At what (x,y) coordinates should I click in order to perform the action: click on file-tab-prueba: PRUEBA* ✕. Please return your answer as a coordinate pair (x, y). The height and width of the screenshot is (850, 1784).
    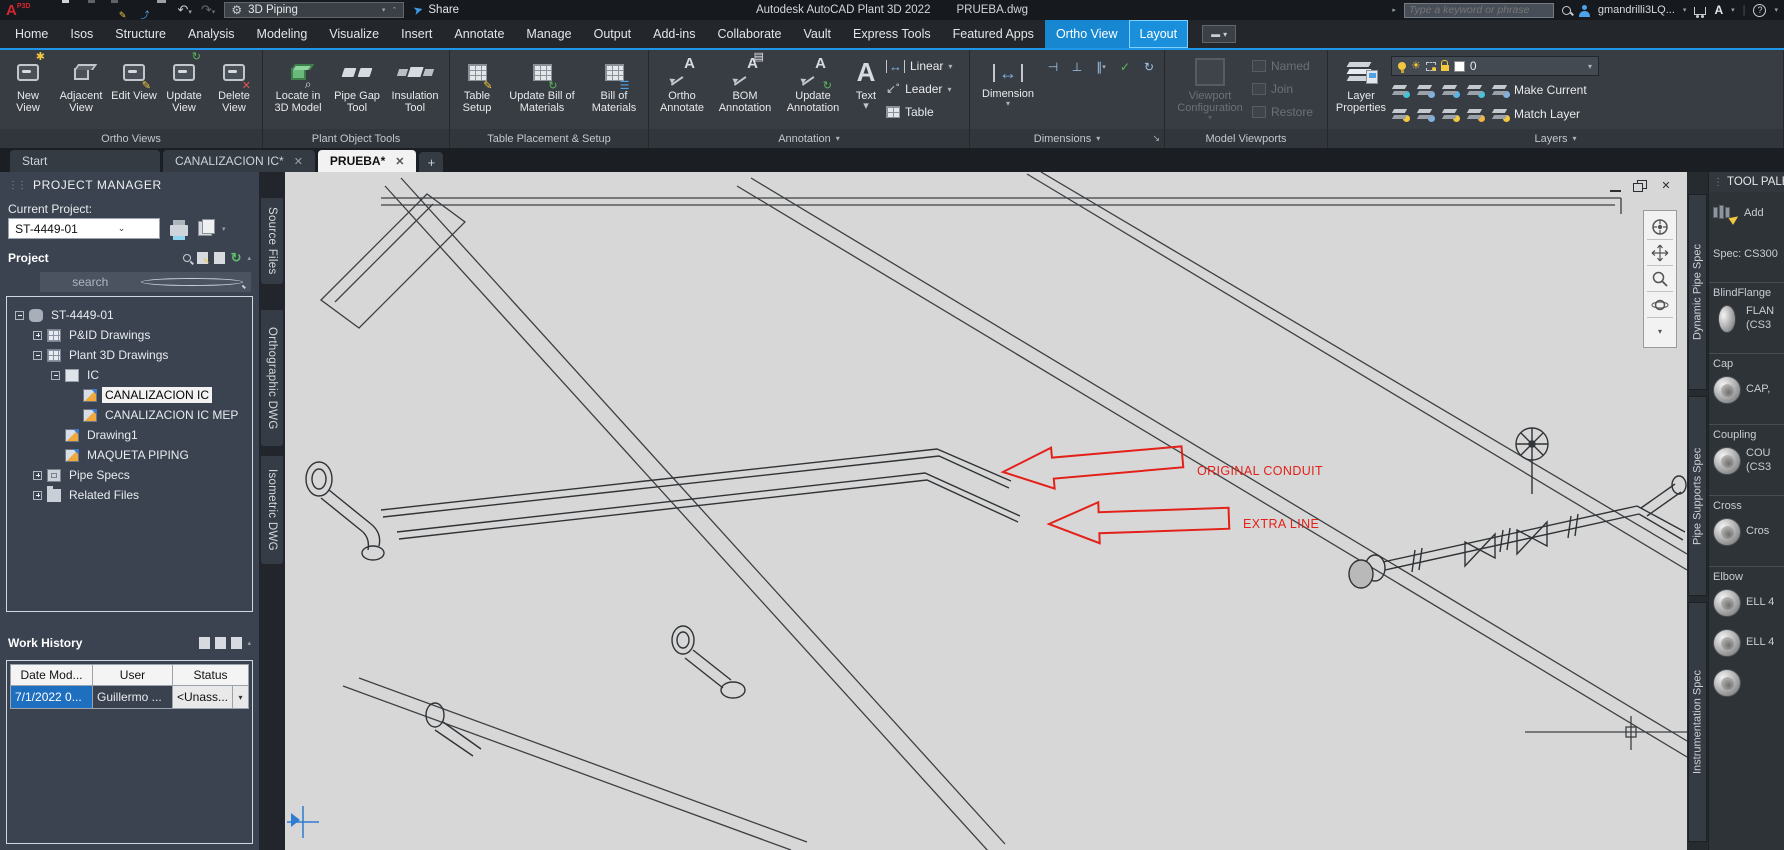
    Looking at the image, I should click on (367, 161).